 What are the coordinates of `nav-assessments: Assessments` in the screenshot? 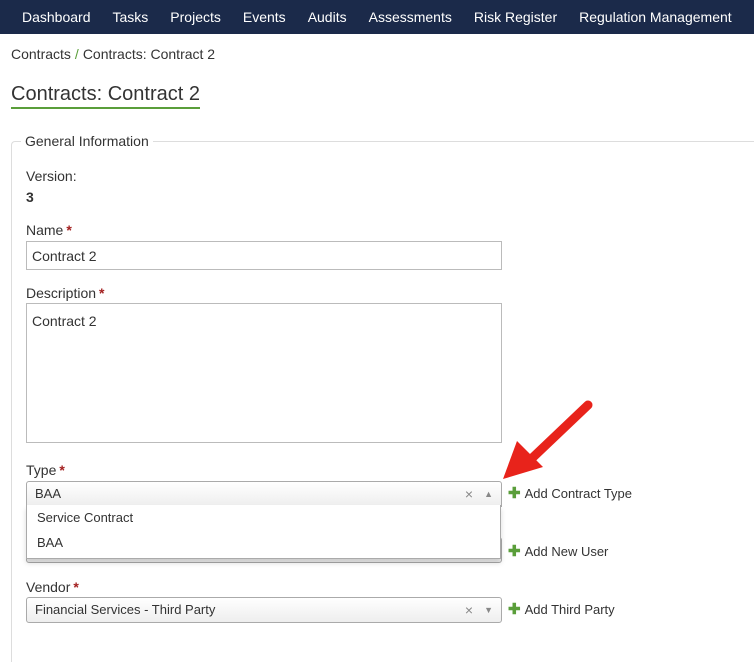 It's located at (410, 17).